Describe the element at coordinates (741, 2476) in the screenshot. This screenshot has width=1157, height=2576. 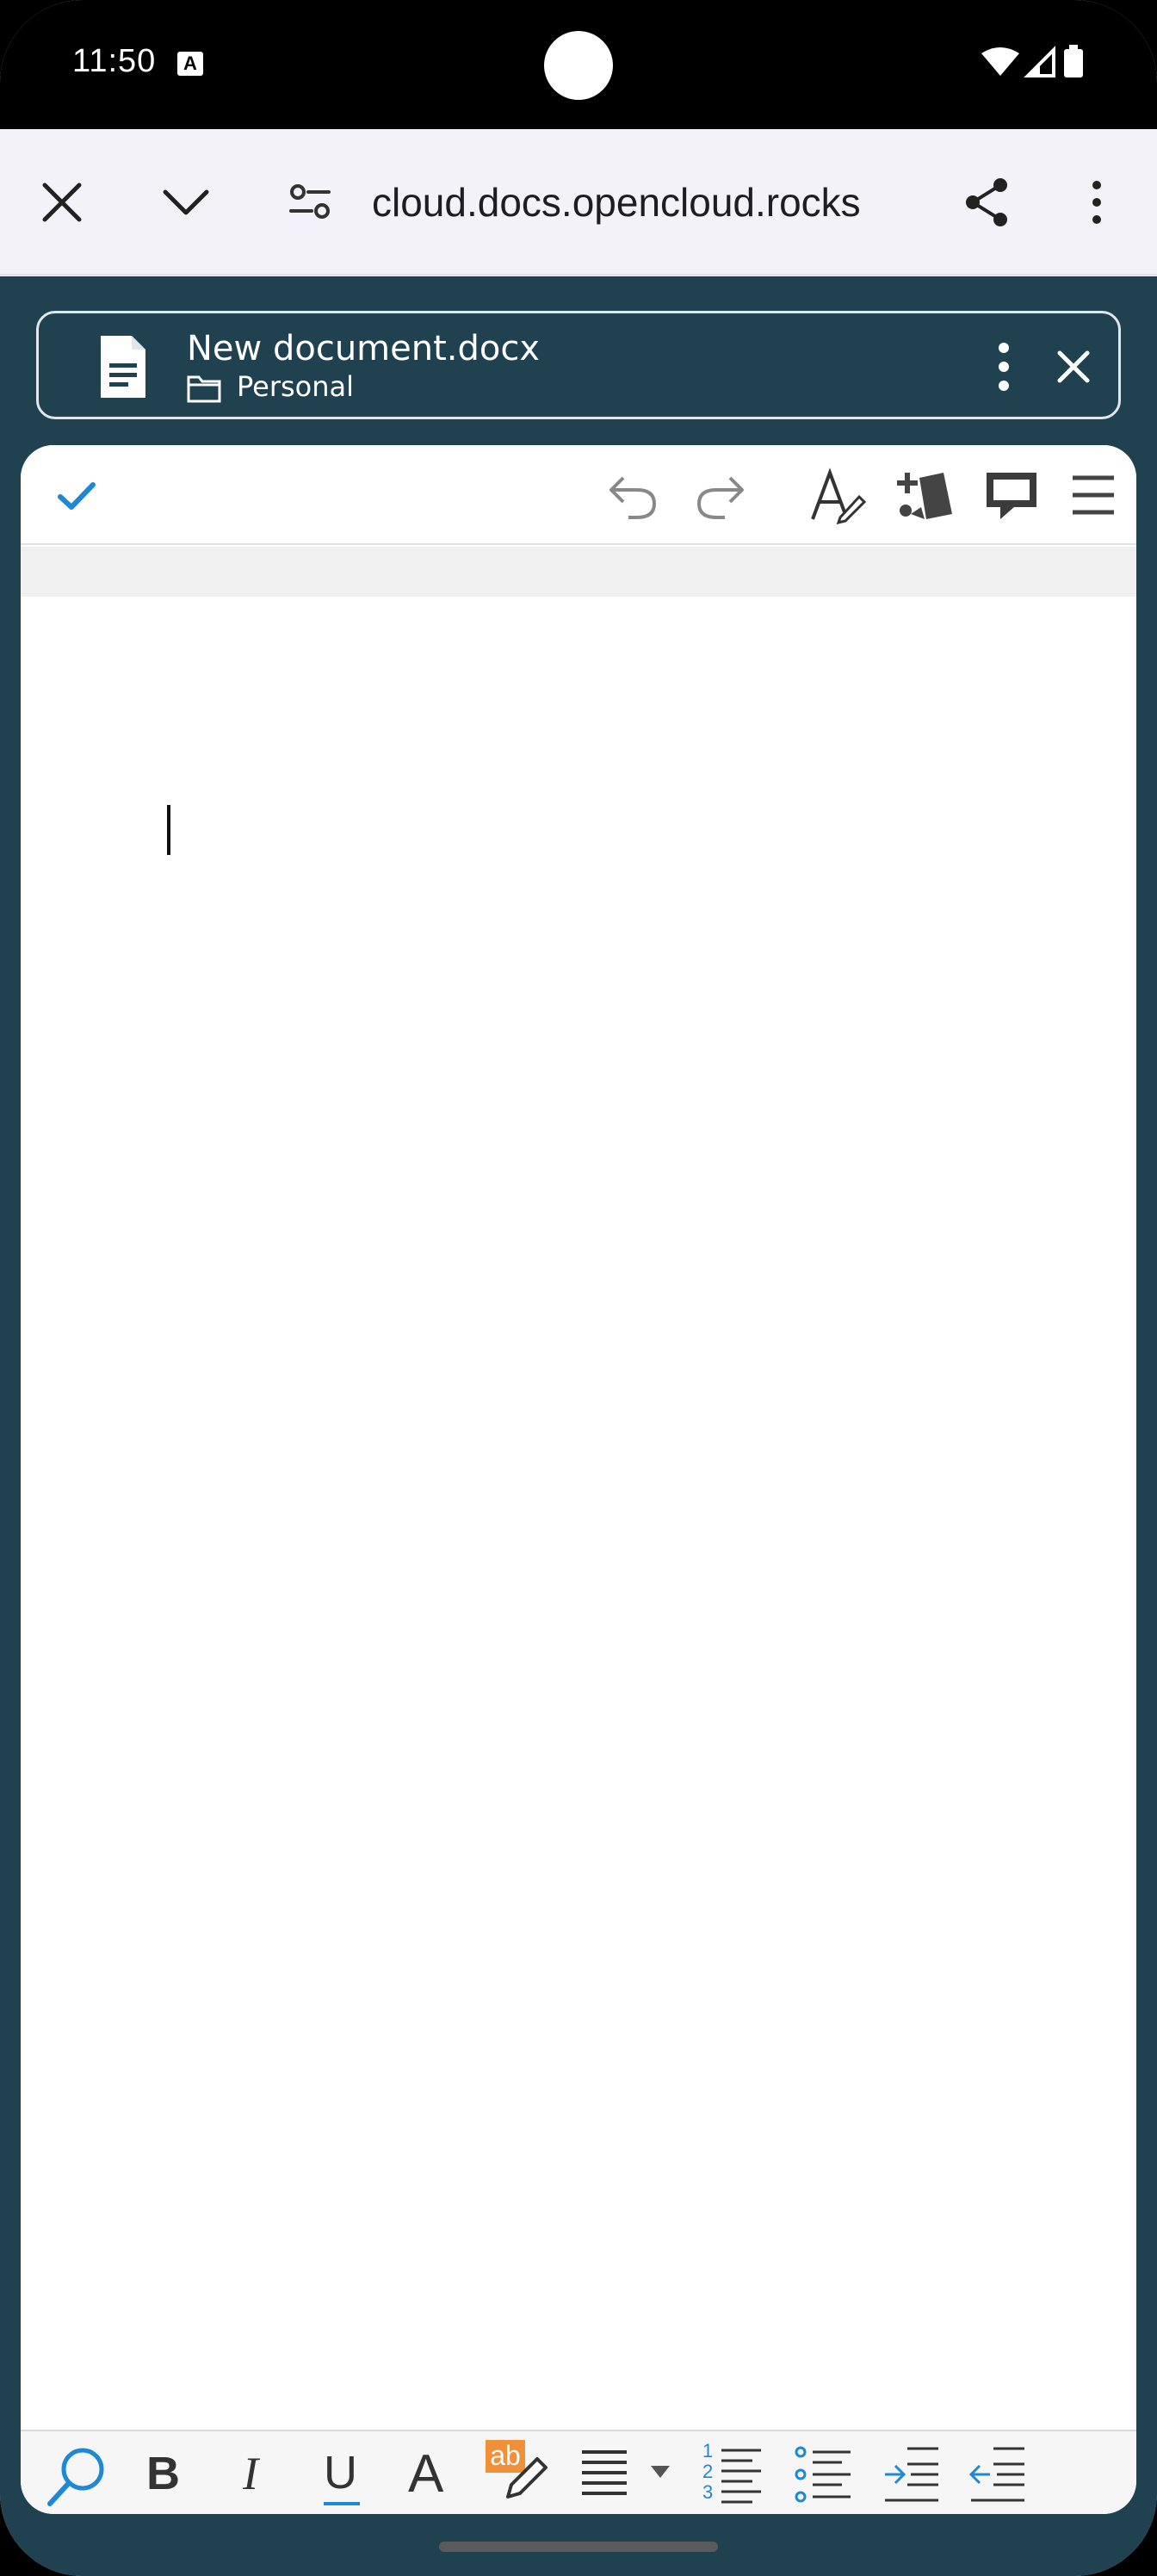
I see `list-lines` at that location.